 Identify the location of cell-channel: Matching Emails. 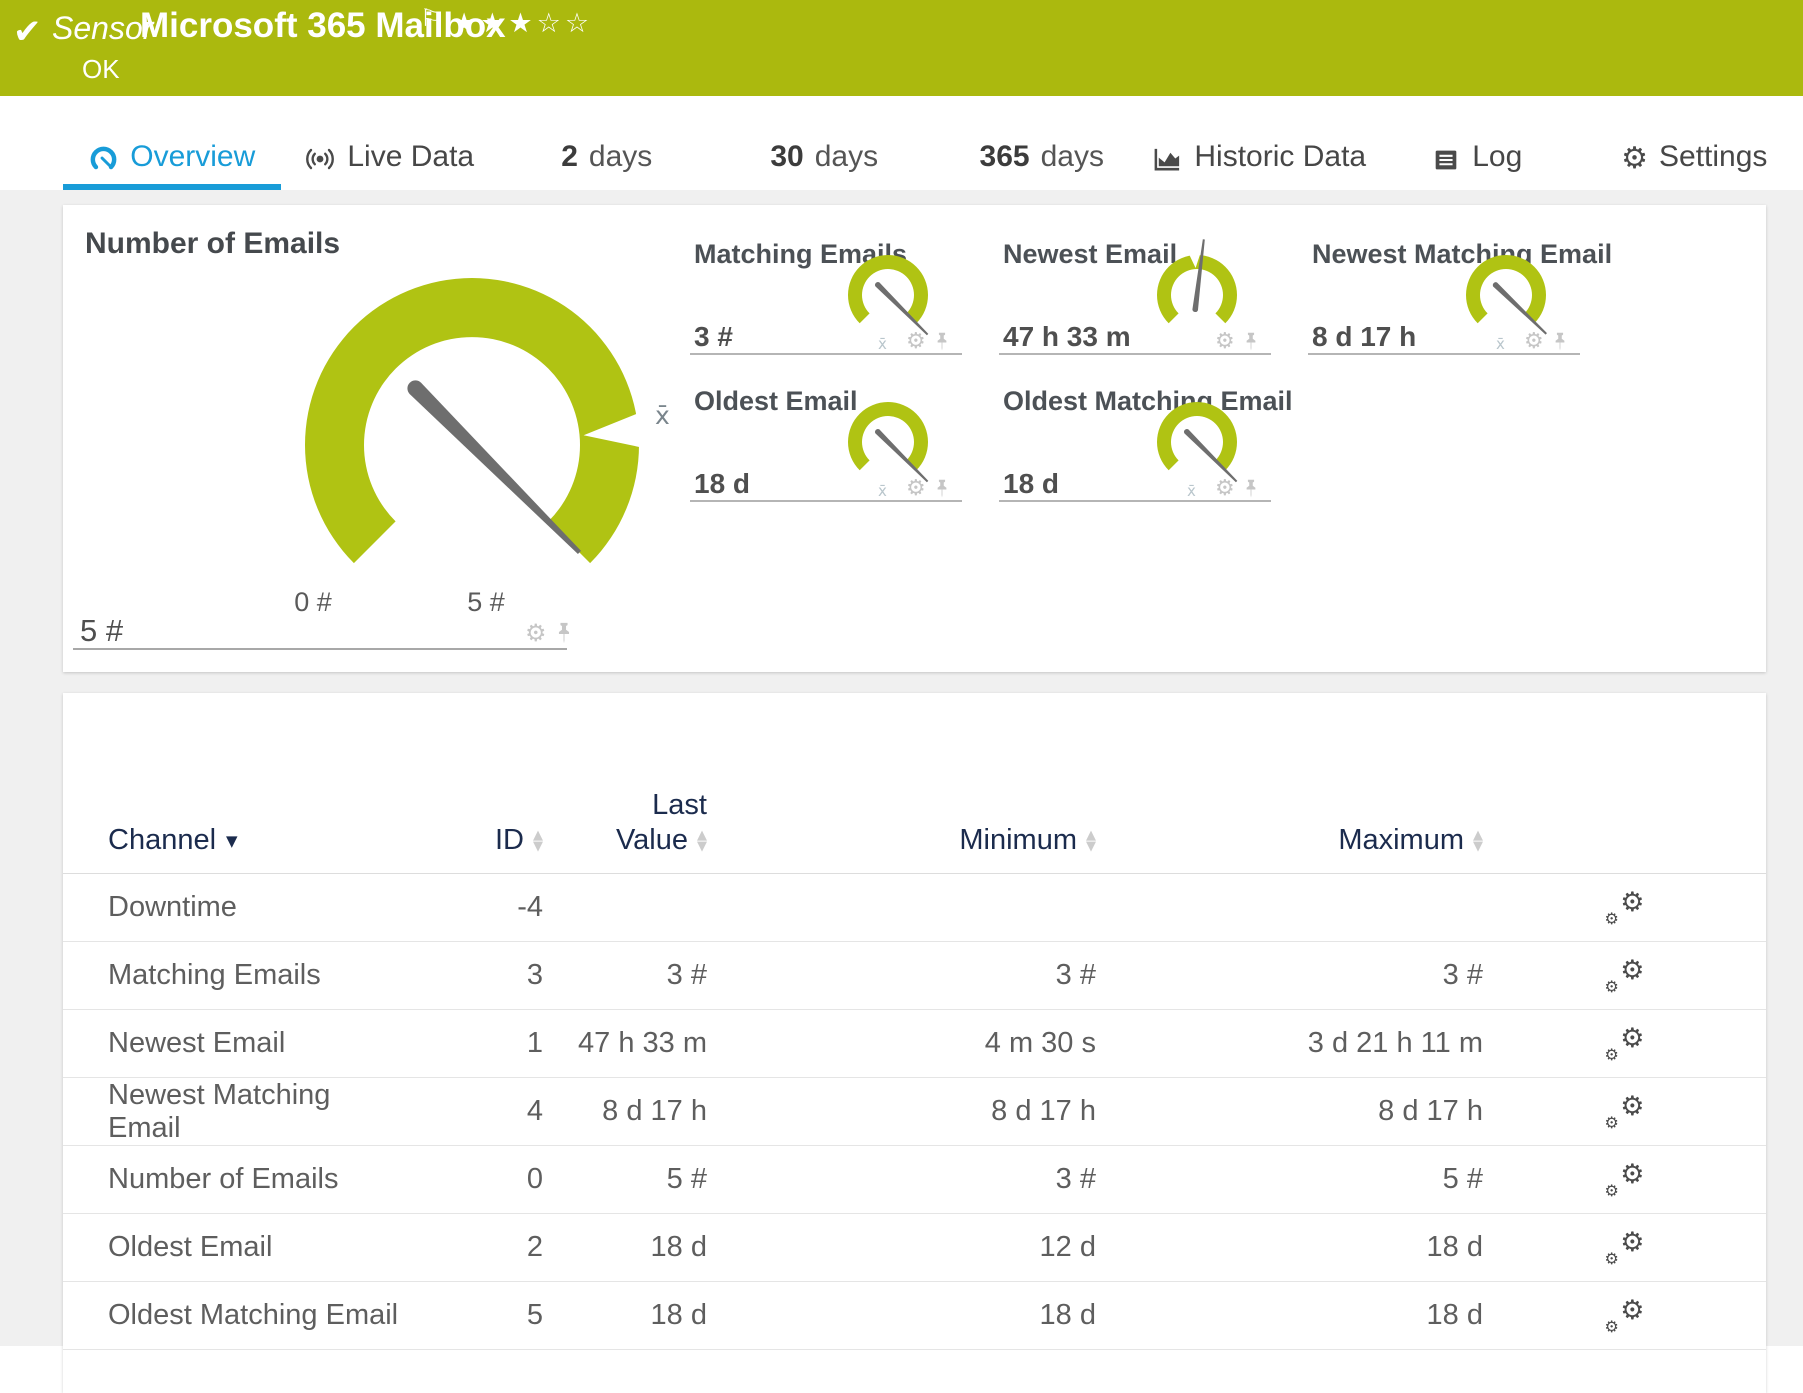
(258, 975).